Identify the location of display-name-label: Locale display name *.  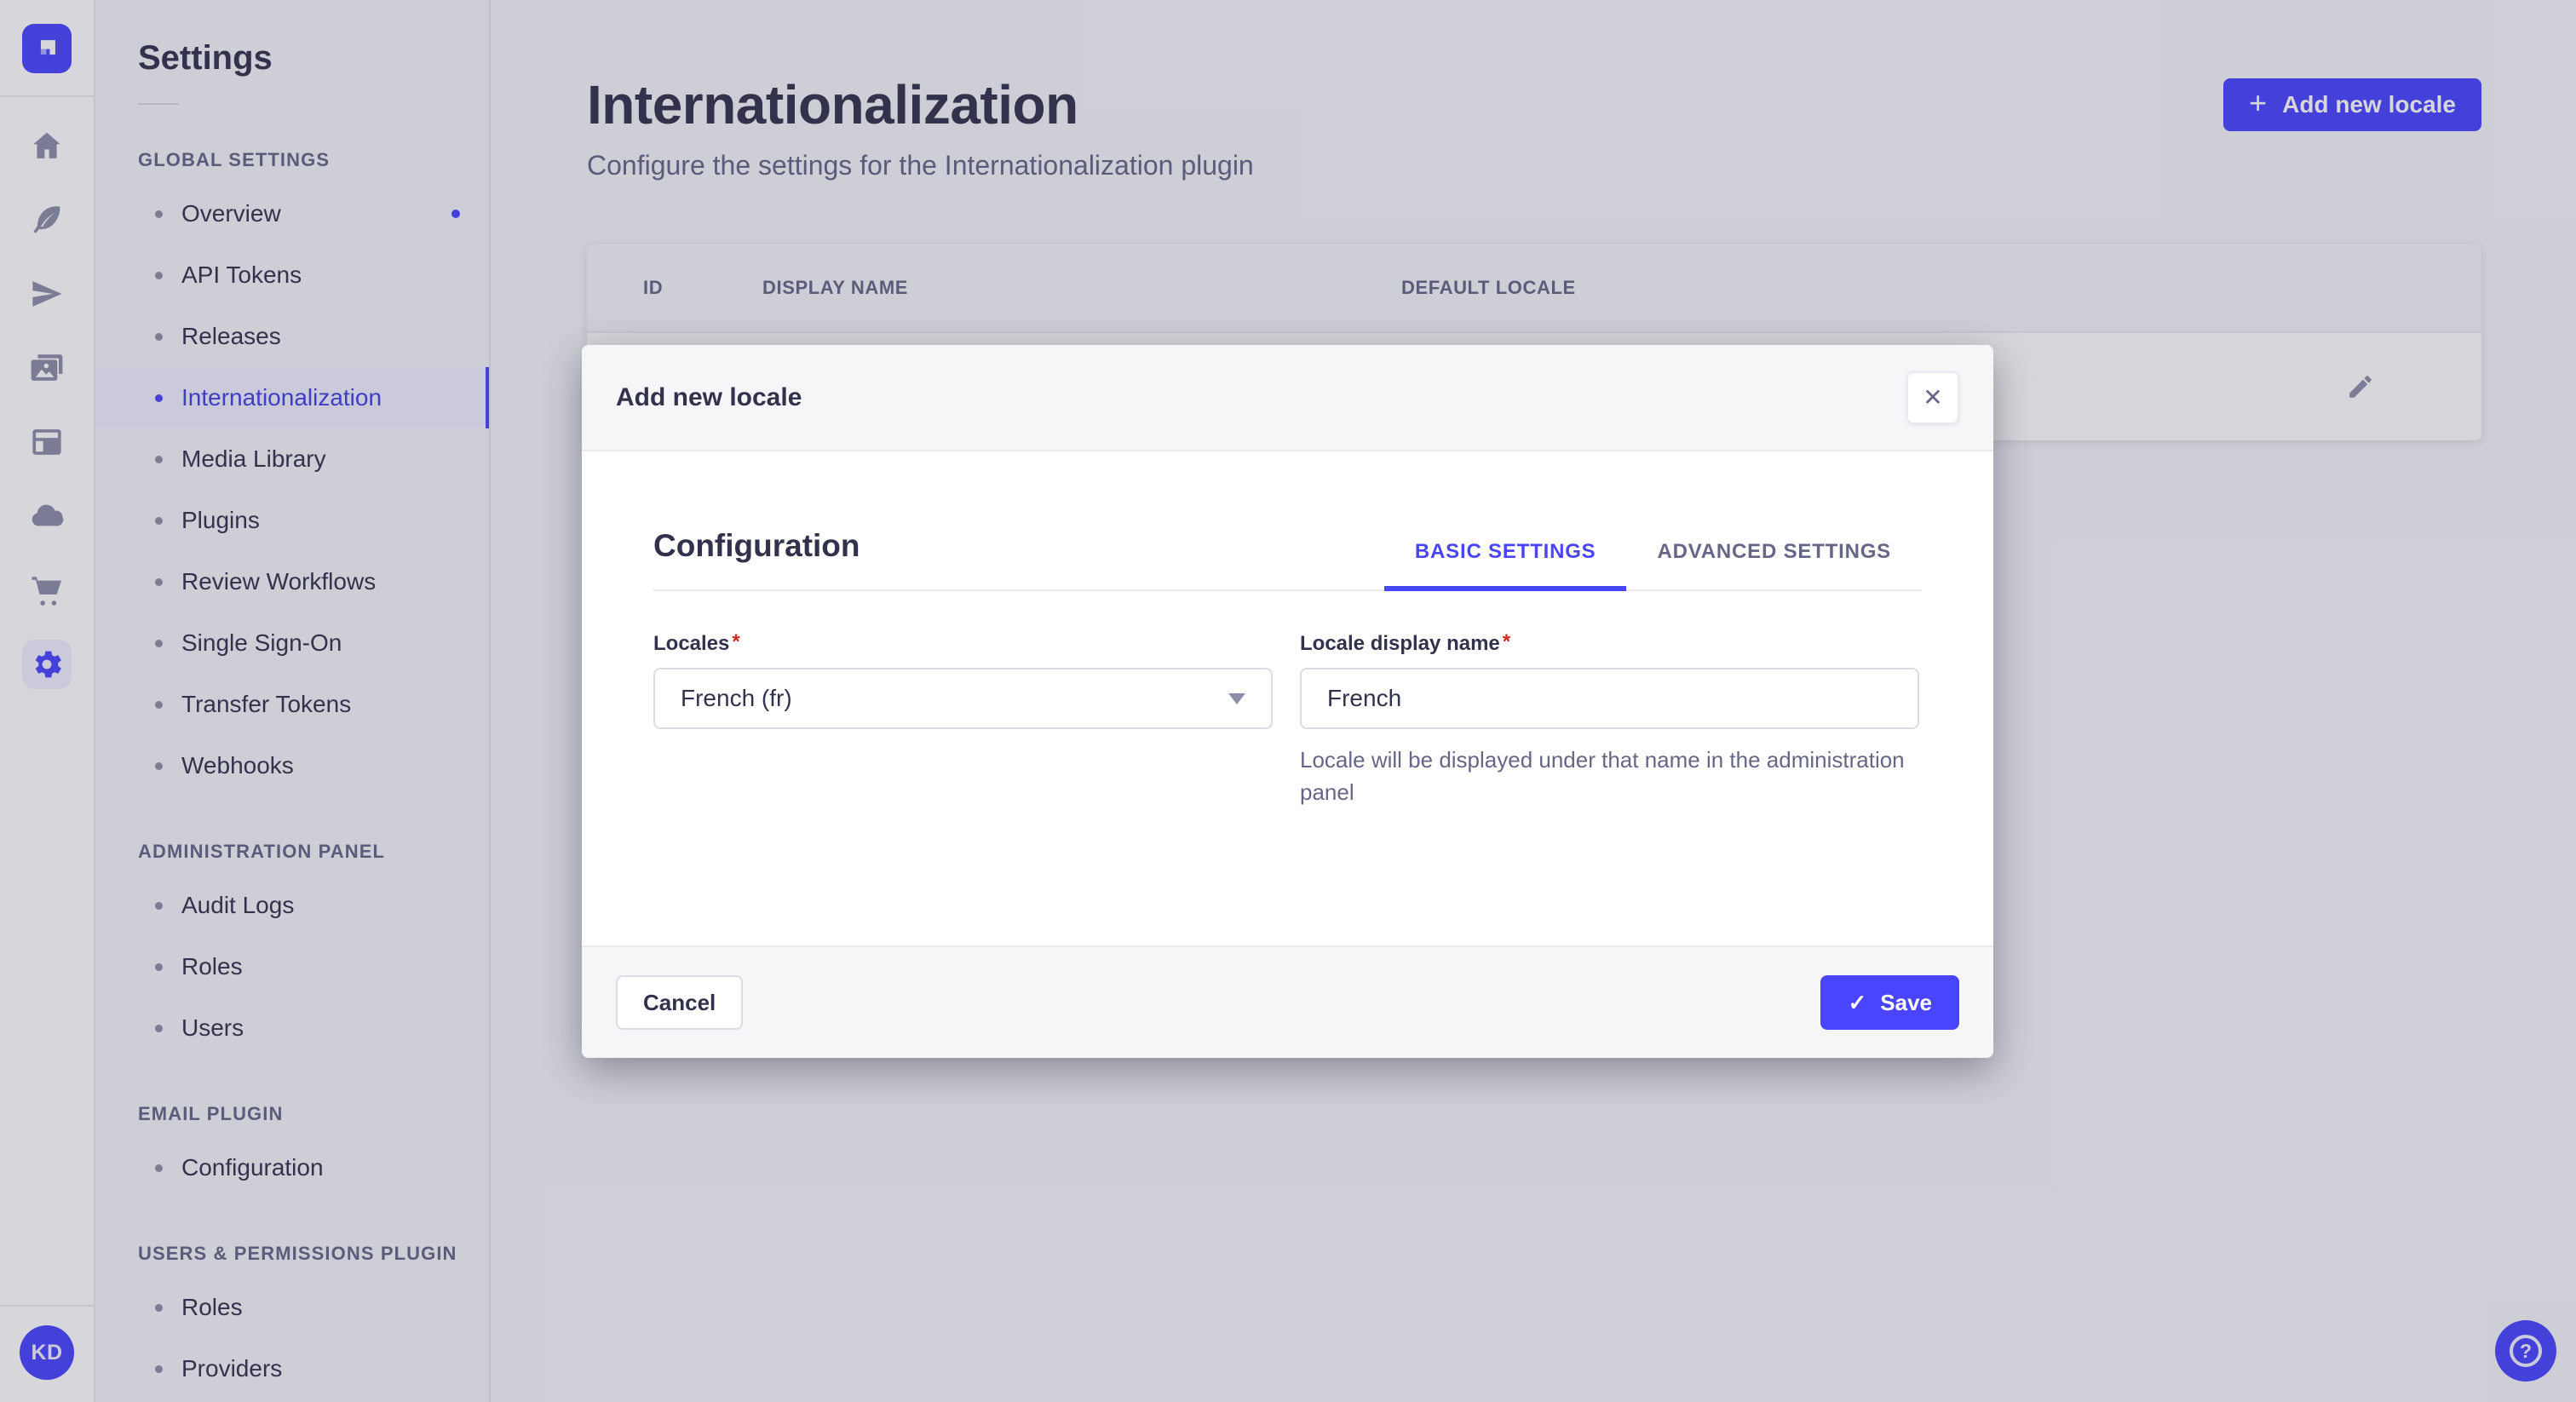
(1405, 642).